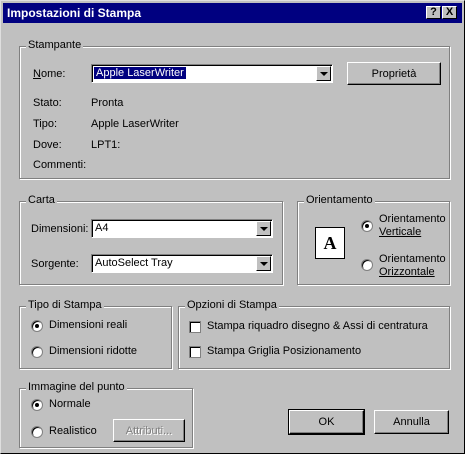  I want to click on close-button: X, so click(449, 12).